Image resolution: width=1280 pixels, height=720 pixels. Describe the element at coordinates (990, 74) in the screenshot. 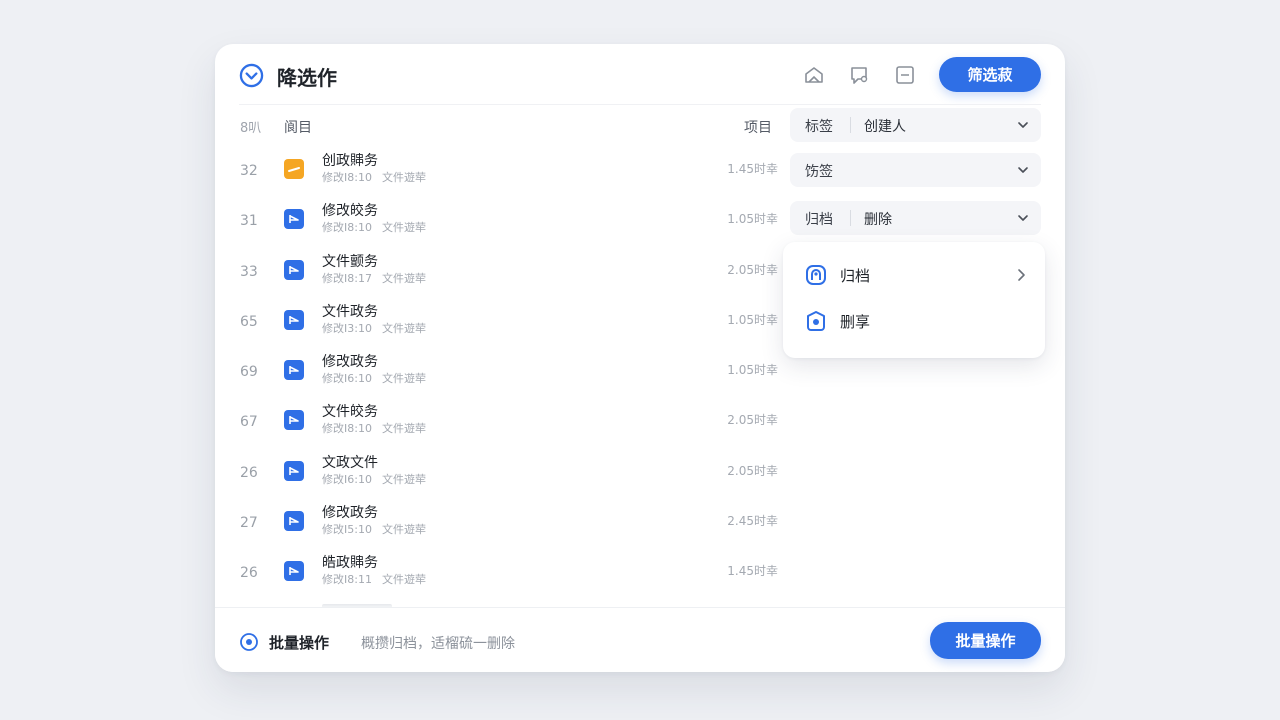

I see `filter-button: 筛选菽` at that location.